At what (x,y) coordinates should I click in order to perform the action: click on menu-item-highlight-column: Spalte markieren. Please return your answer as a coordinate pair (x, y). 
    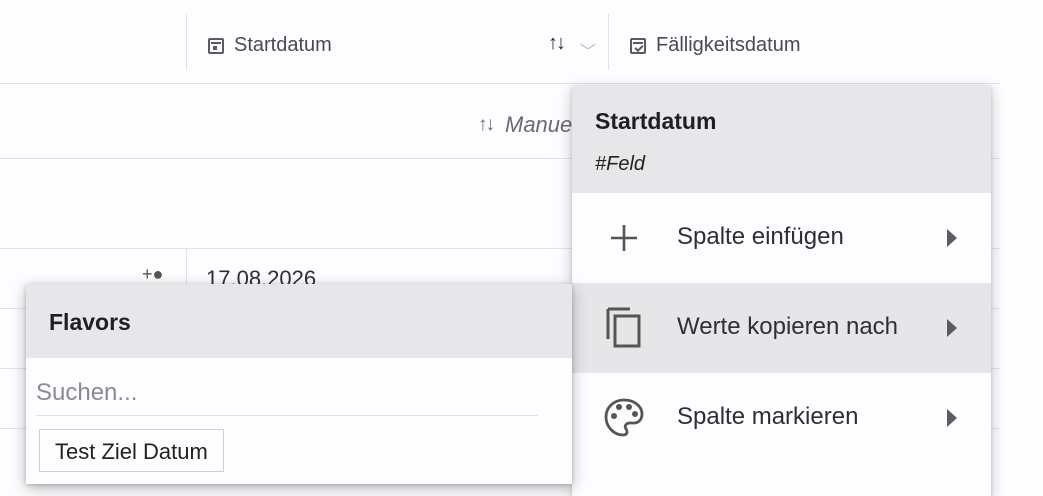
    Looking at the image, I should click on (781, 418).